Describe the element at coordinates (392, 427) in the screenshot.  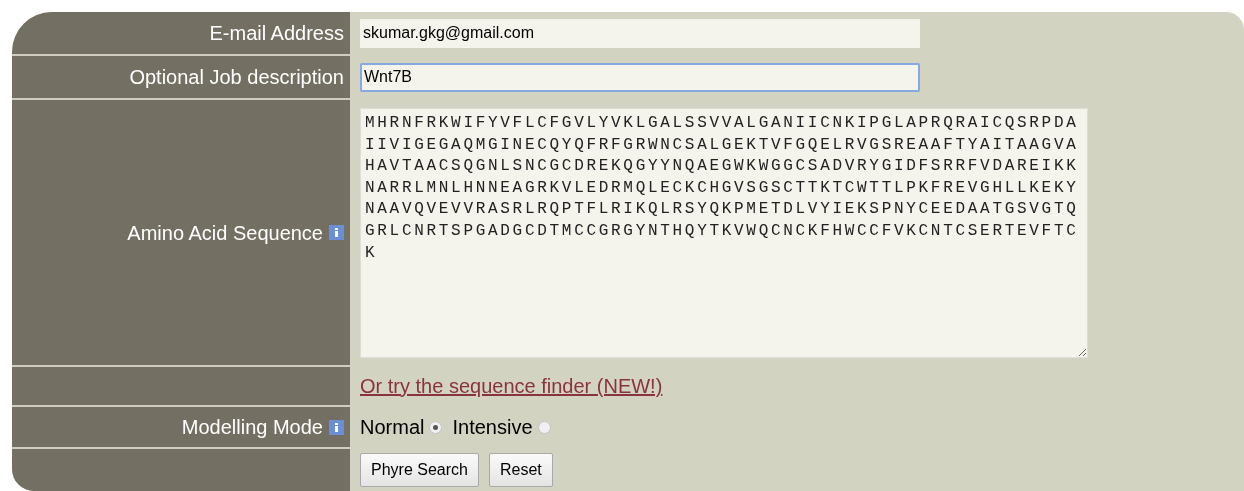
I see `radio-label: Normal` at that location.